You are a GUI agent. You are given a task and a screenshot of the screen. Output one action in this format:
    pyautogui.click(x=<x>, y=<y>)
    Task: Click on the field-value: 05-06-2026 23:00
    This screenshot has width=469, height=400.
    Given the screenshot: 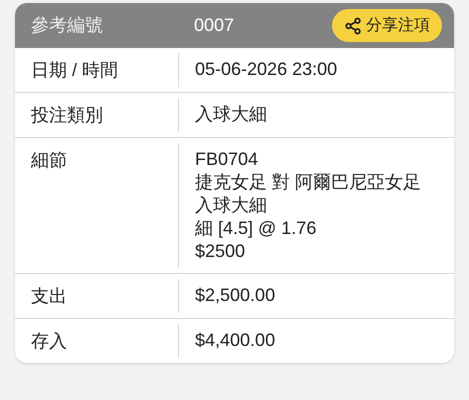 What is the action you would take?
    pyautogui.click(x=266, y=69)
    